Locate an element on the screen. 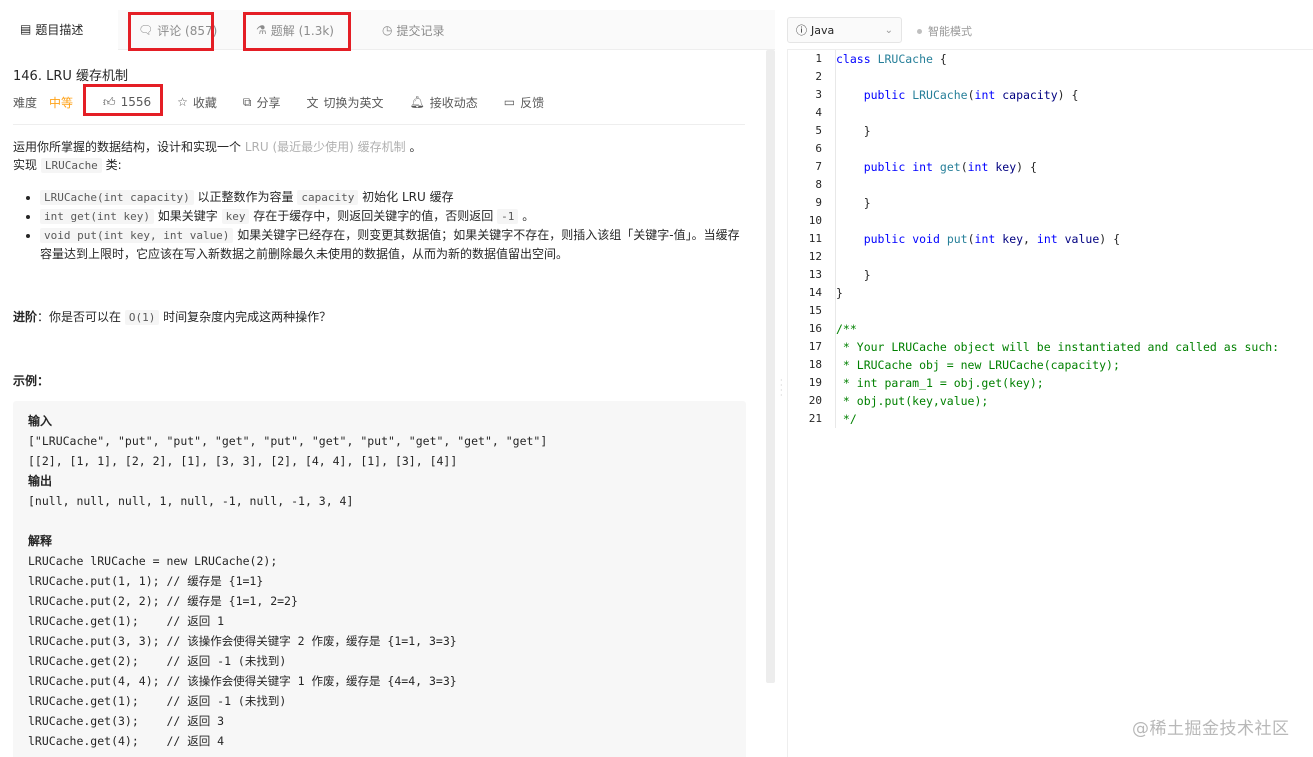 Image resolution: width=1313 pixels, height=757 pixels. list-text: 。 is located at coordinates (526, 216).